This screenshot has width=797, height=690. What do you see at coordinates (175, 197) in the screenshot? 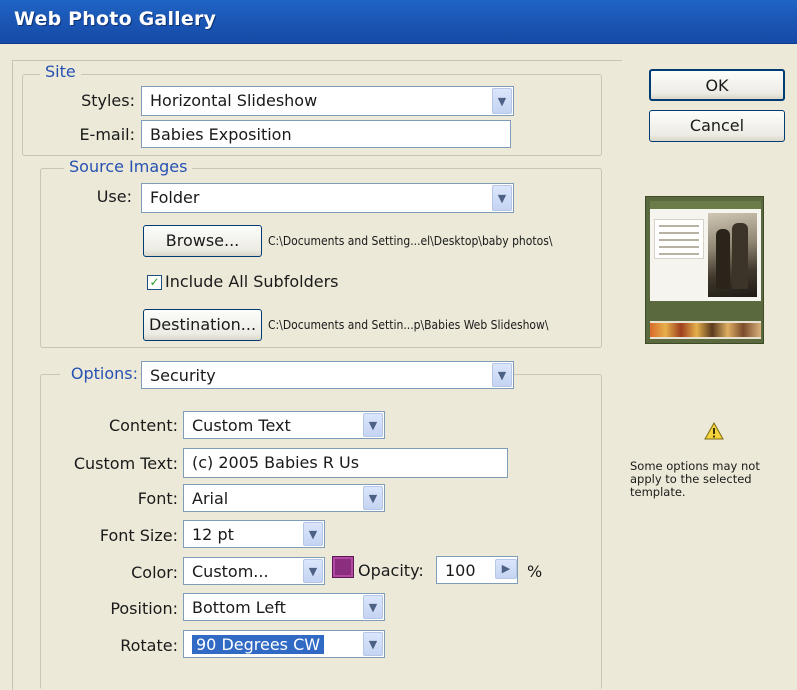
I see `use-value: Folder` at bounding box center [175, 197].